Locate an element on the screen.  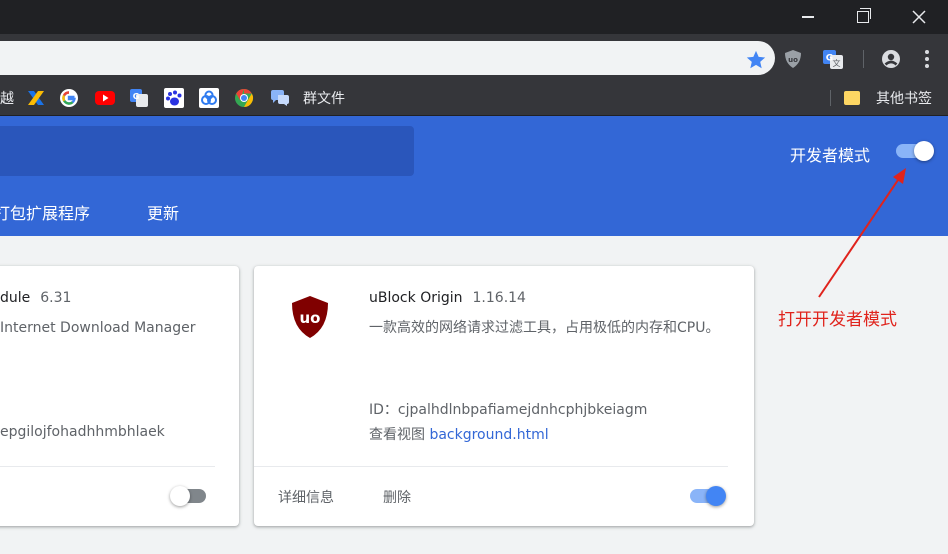
bookmarks-bar: 越 G 群文件 其他书签 is located at coordinates (474, 98).